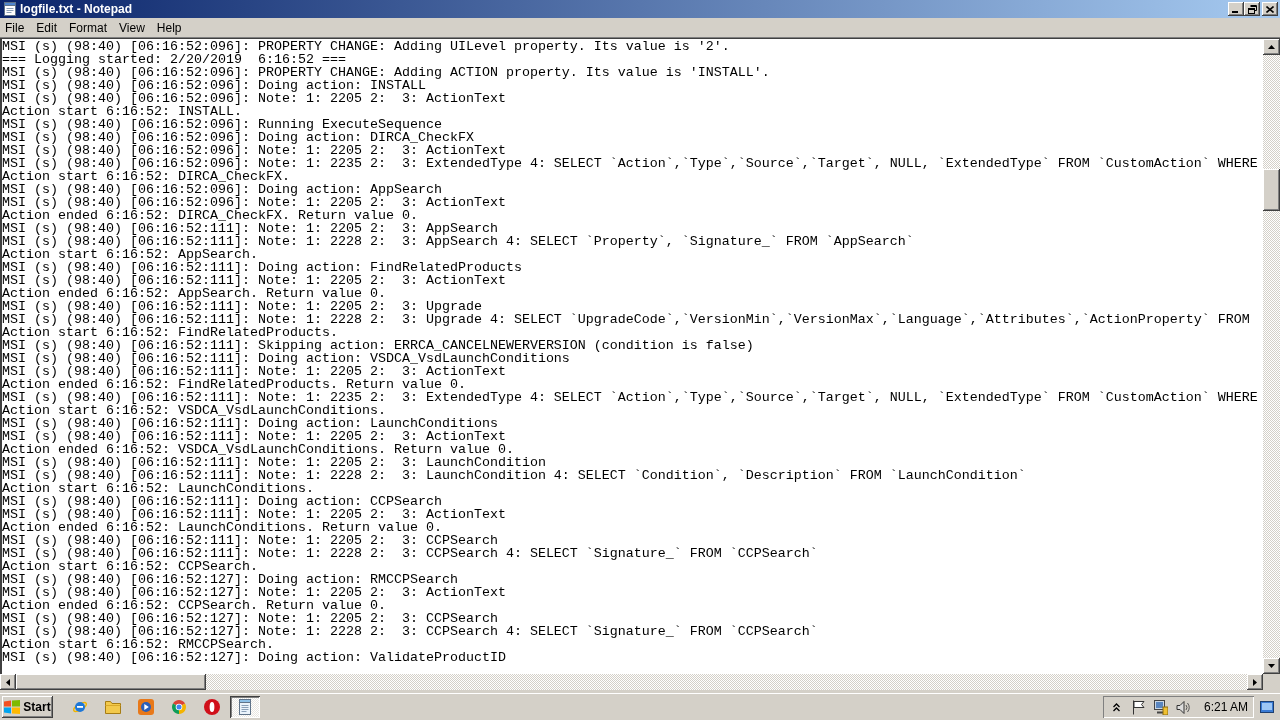 This screenshot has height=720, width=1280. I want to click on down-arrow-icon, so click(1271, 666).